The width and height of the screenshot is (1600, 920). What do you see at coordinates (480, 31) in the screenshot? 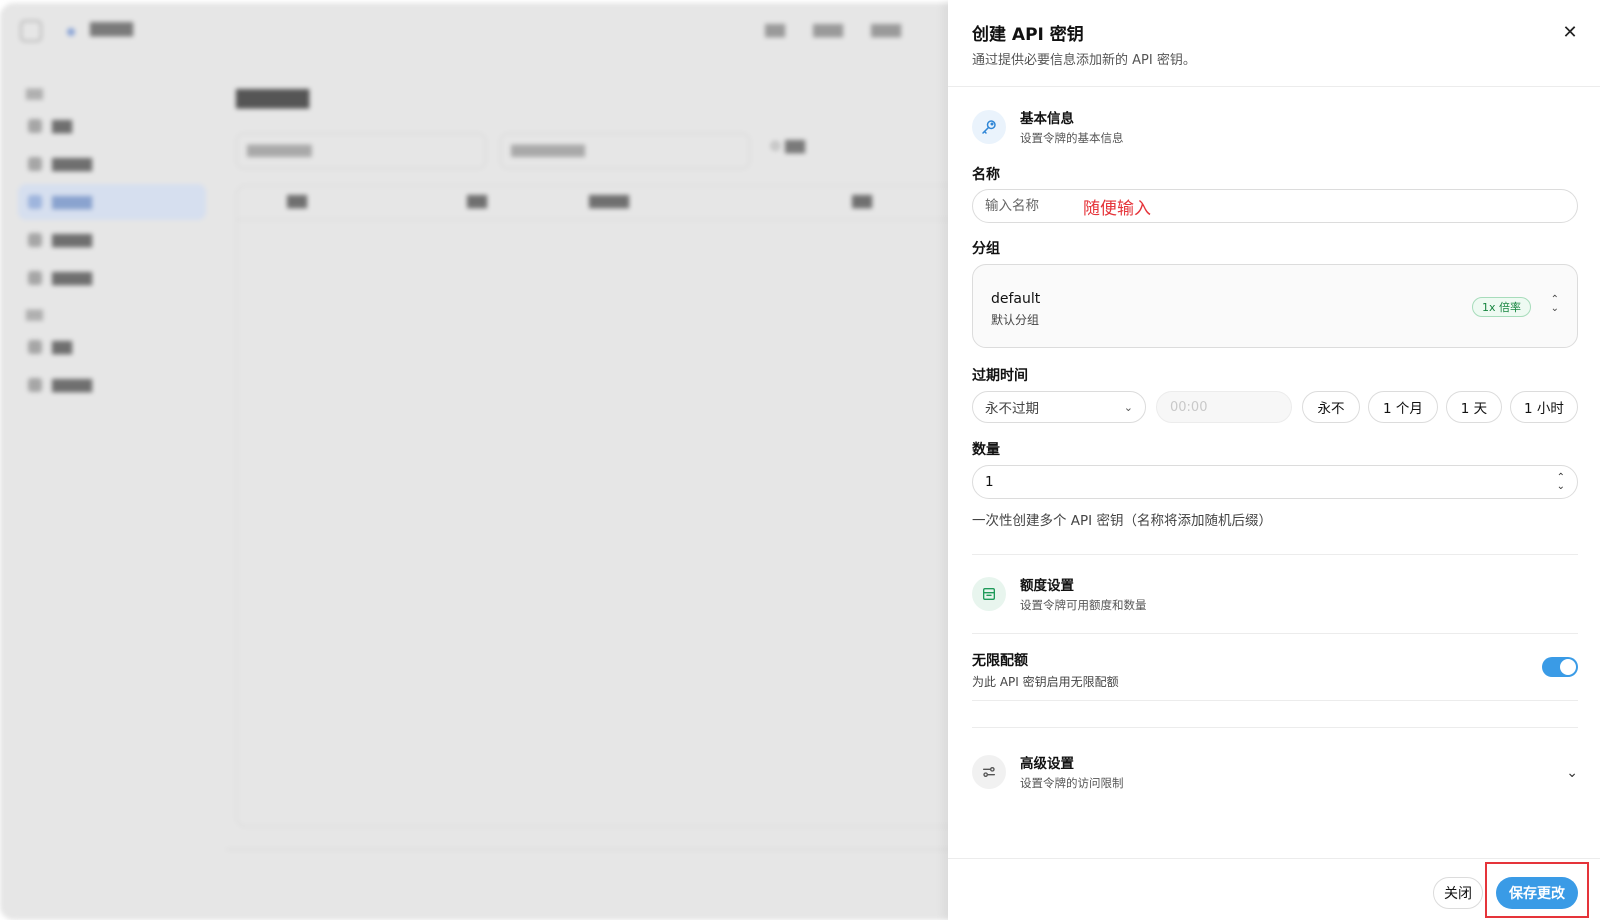
I see `background-topbar: ▇▇▇▇ ▇▇ ▇▇▇ ▇▇▇` at bounding box center [480, 31].